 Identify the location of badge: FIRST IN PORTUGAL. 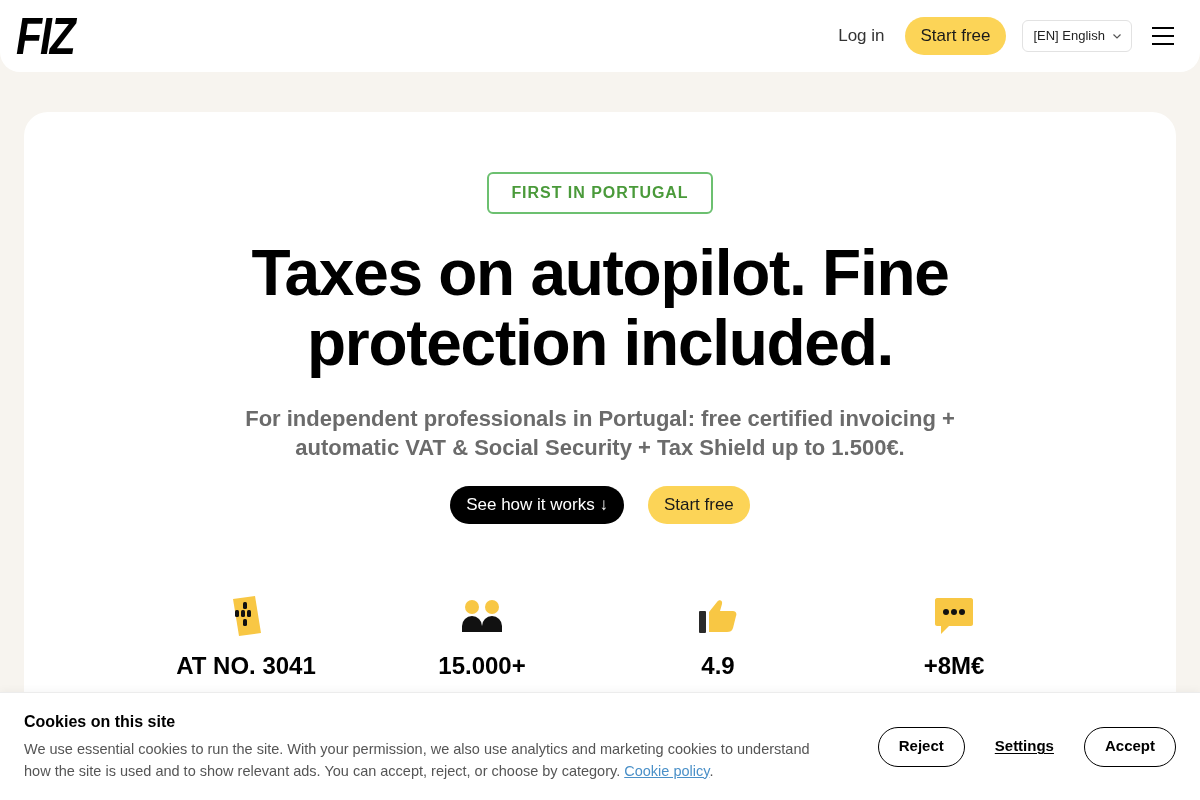
(600, 193).